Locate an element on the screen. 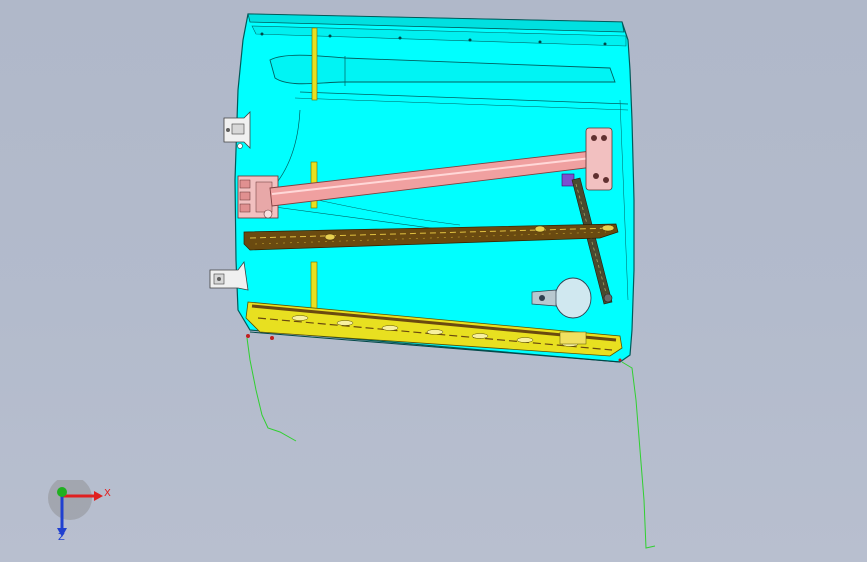  beam-end-bracket is located at coordinates (599, 159).